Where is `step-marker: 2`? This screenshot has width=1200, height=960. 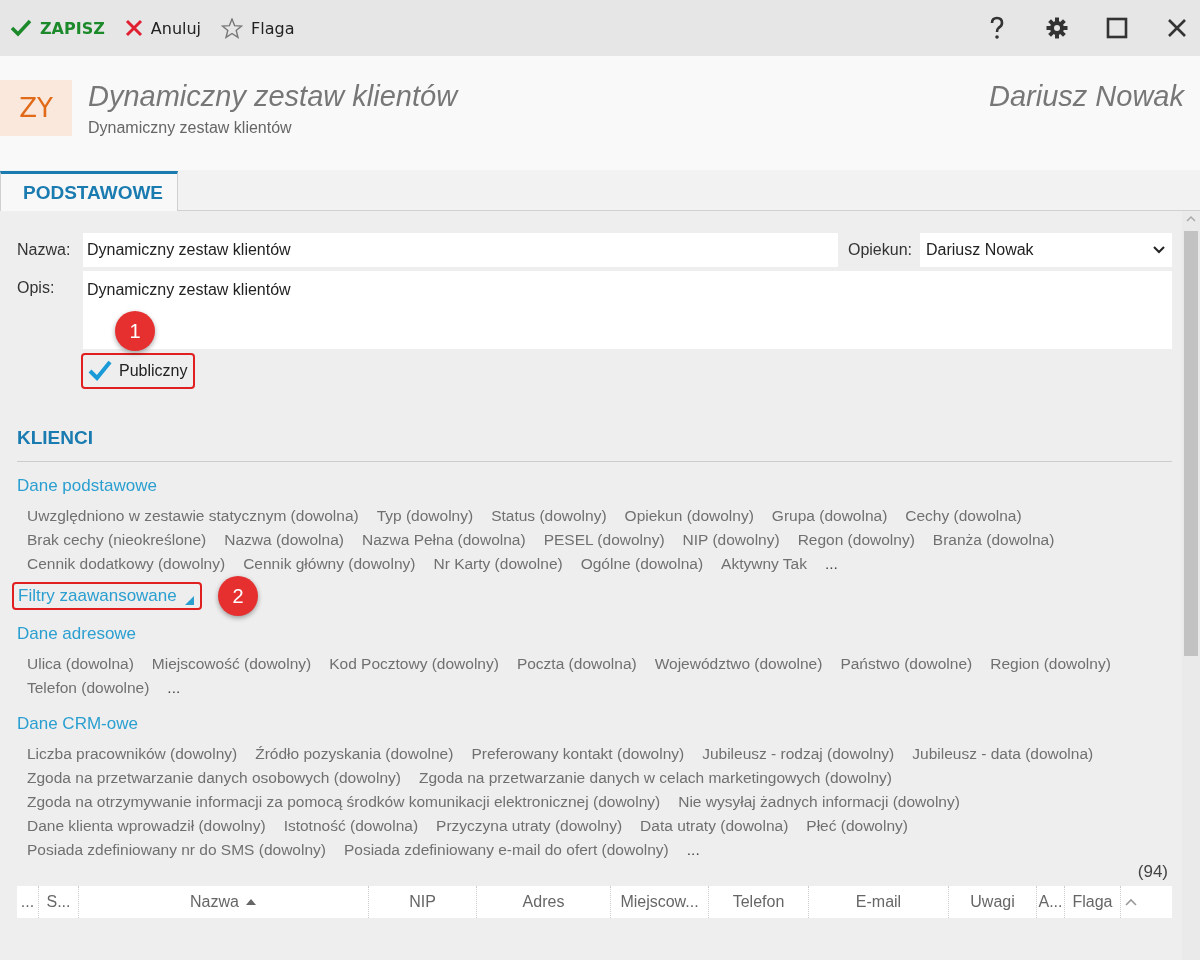
step-marker: 2 is located at coordinates (238, 596).